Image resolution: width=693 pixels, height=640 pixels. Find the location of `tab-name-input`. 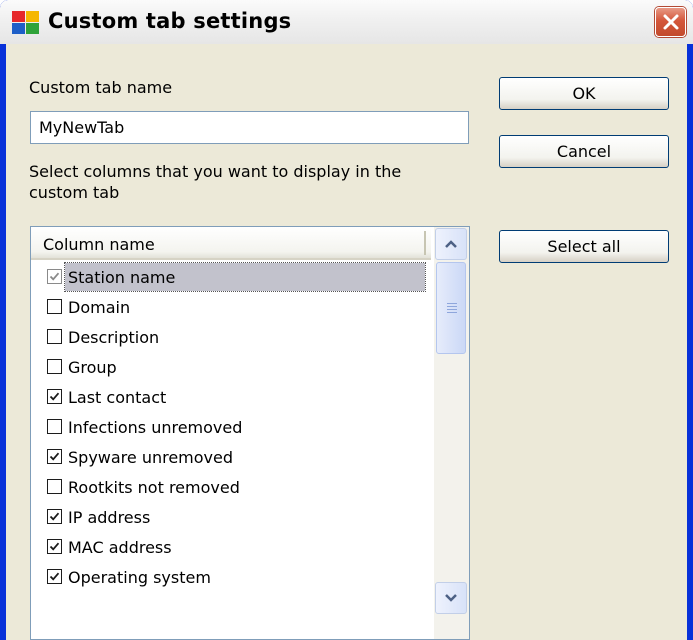

tab-name-input is located at coordinates (249, 127).